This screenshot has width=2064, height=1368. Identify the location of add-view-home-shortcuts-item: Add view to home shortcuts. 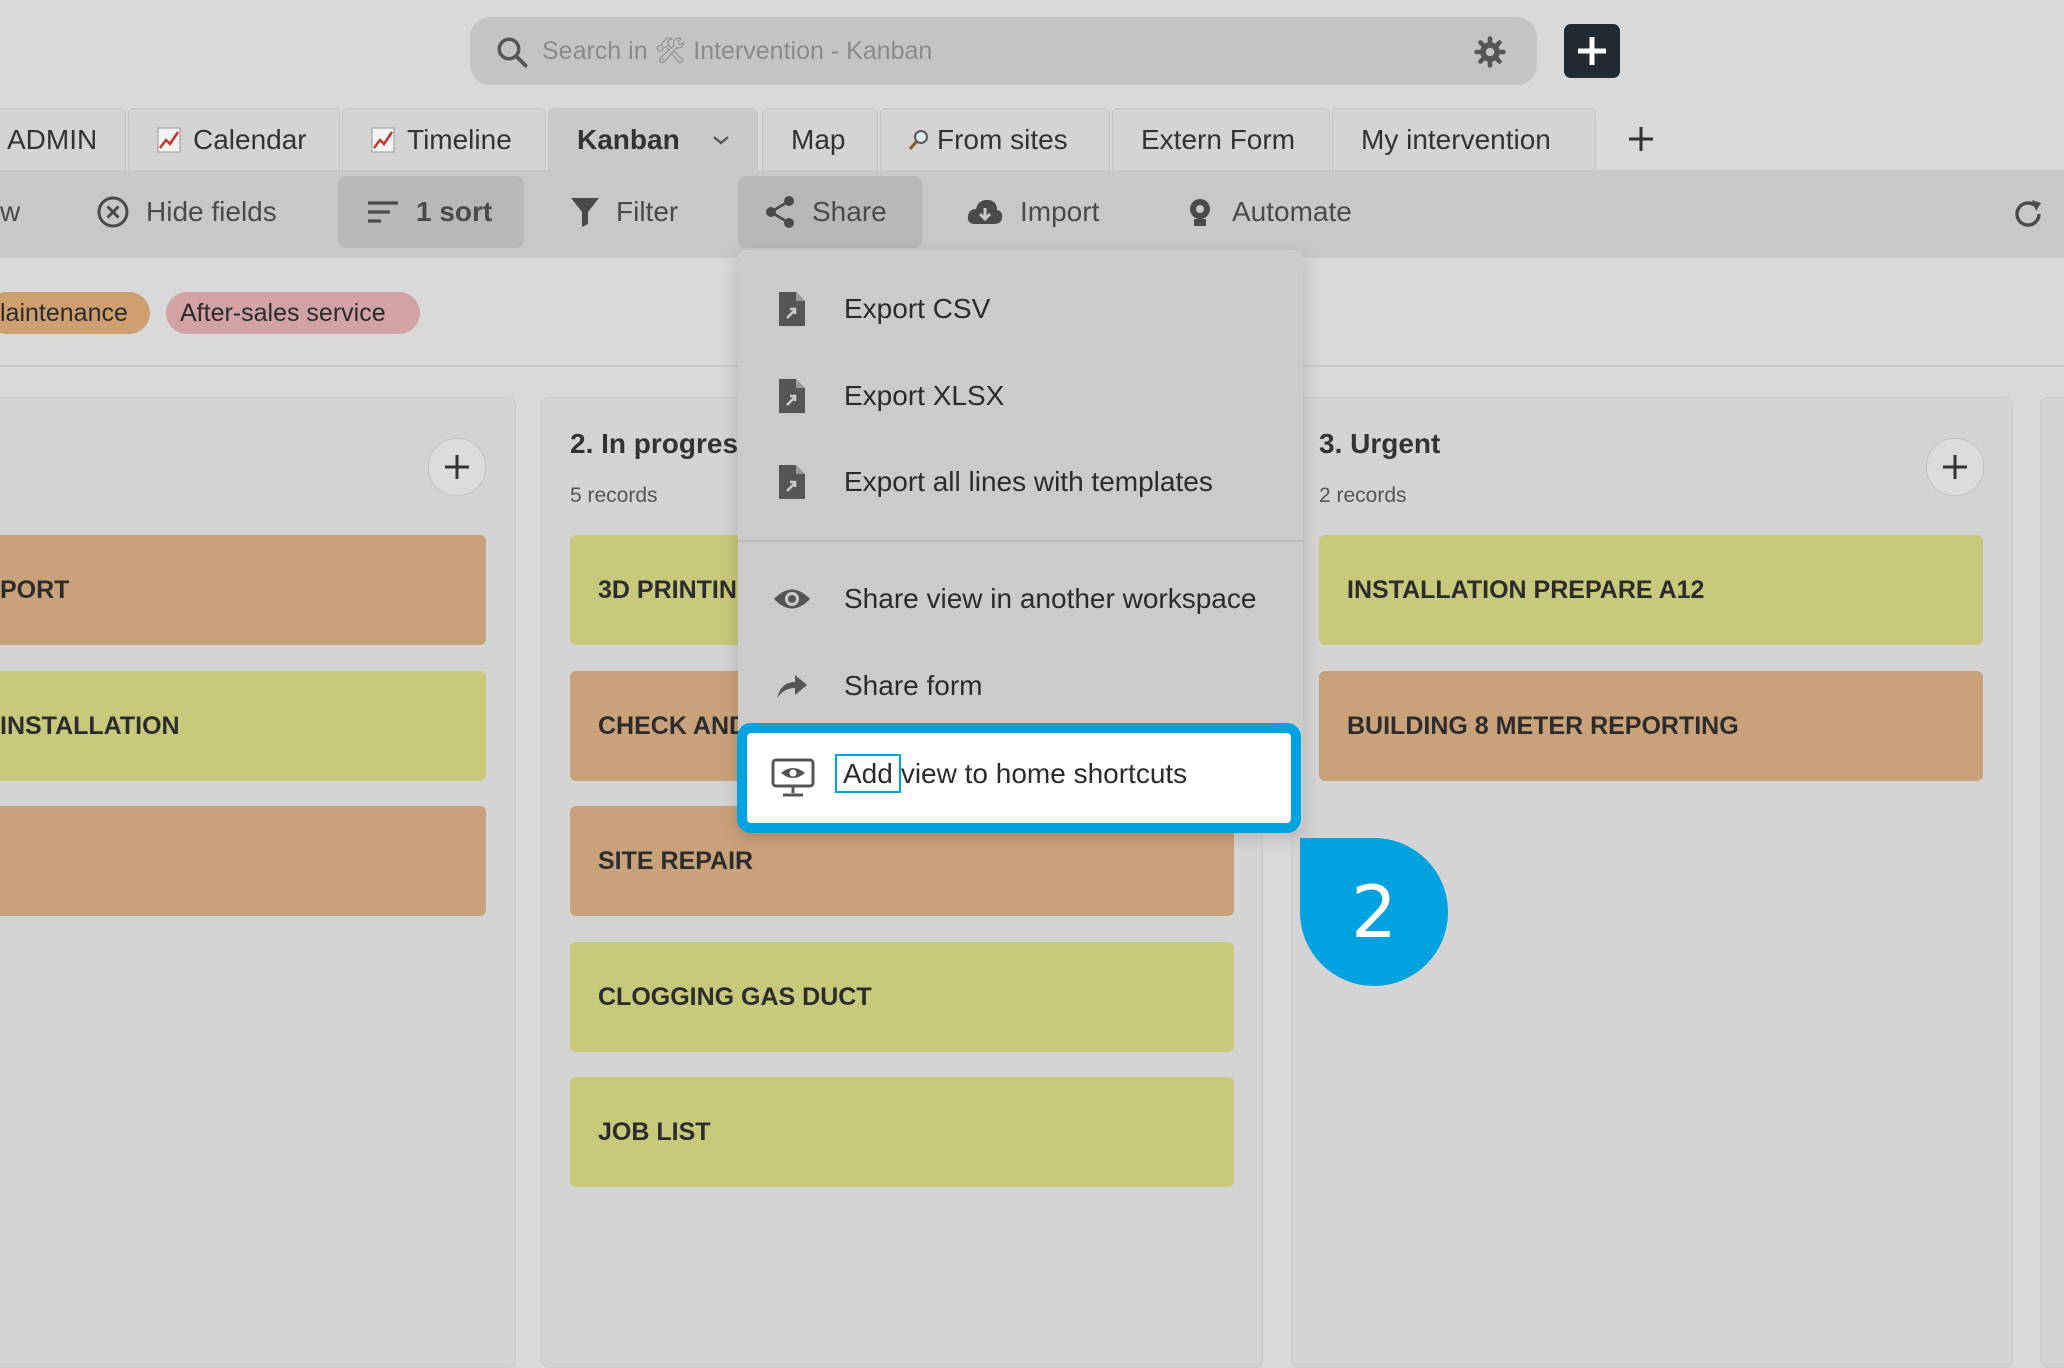
(1019, 778).